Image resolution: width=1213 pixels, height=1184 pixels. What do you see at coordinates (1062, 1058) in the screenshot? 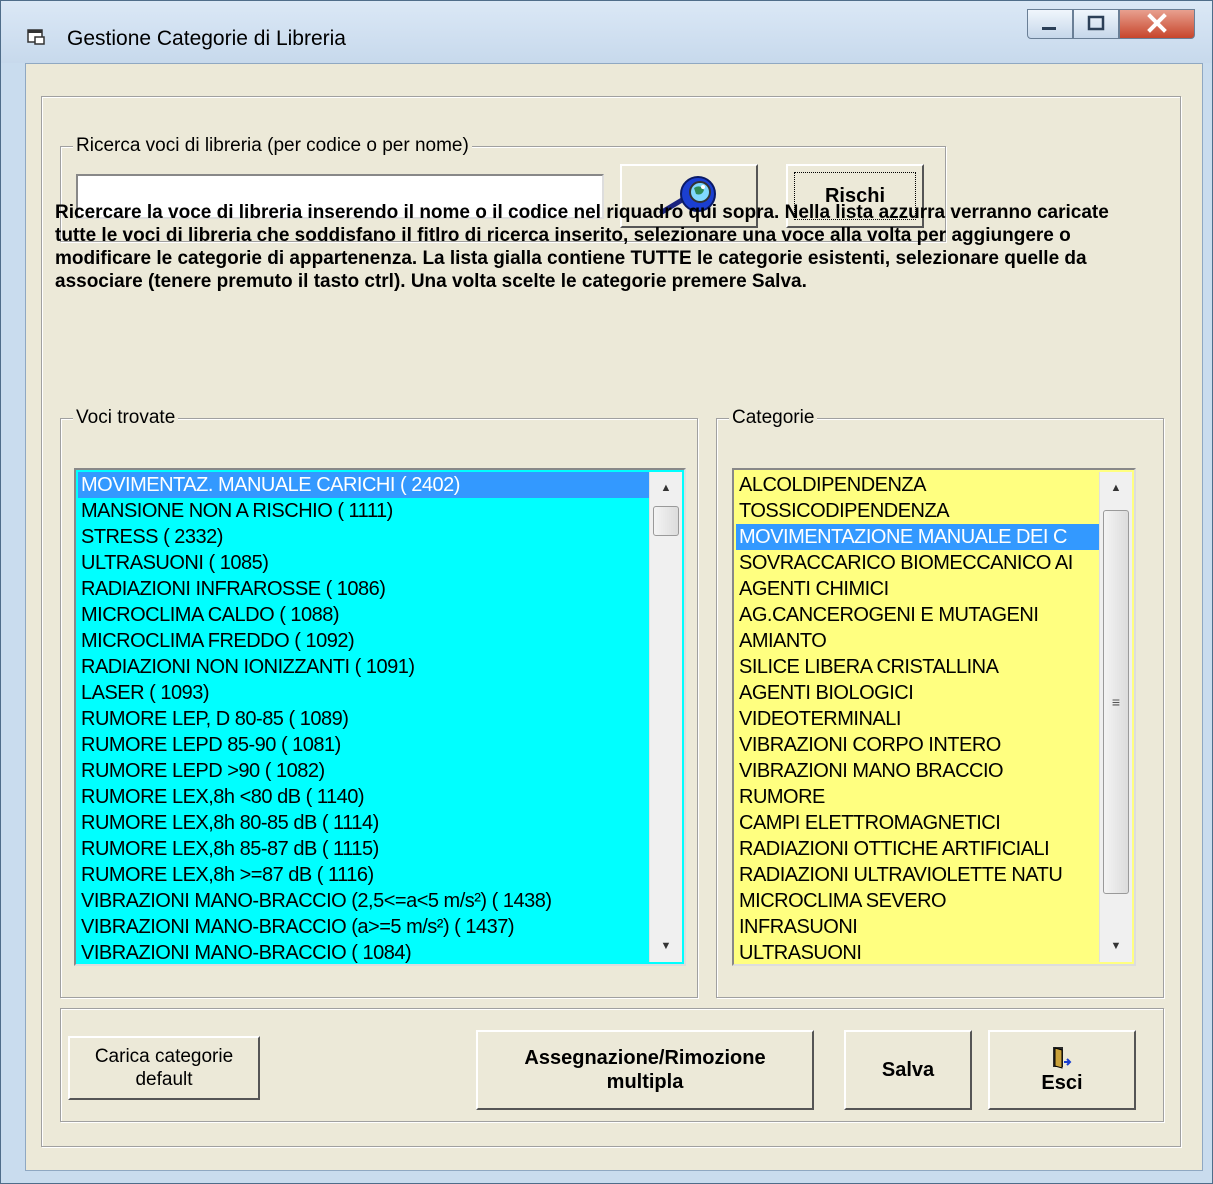
I see `exit-door-icon` at bounding box center [1062, 1058].